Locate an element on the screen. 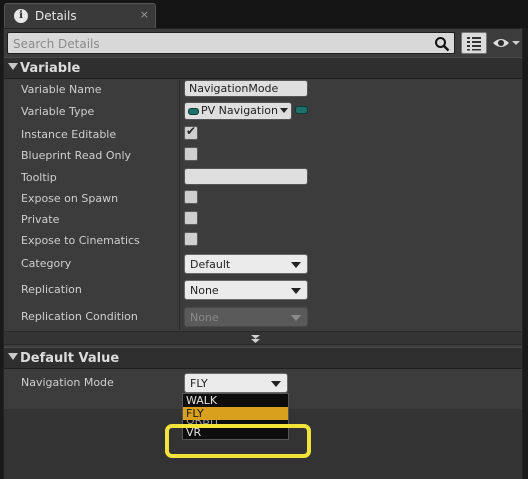  row-navigation-mode: Navigation Mode FLY is located at coordinates (263, 383).